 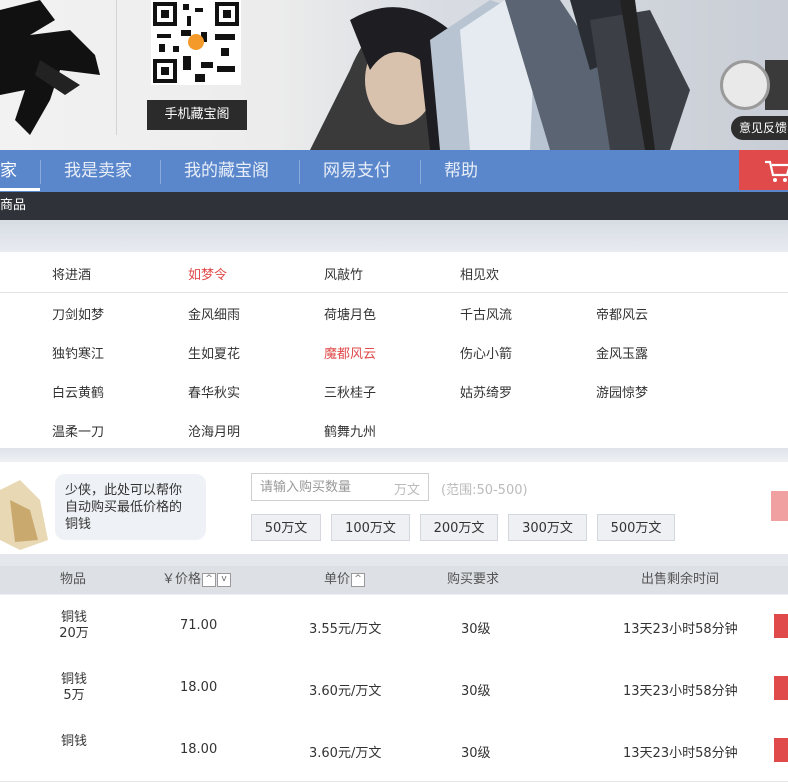 I want to click on server-item: 春华秋实, so click(x=214, y=391).